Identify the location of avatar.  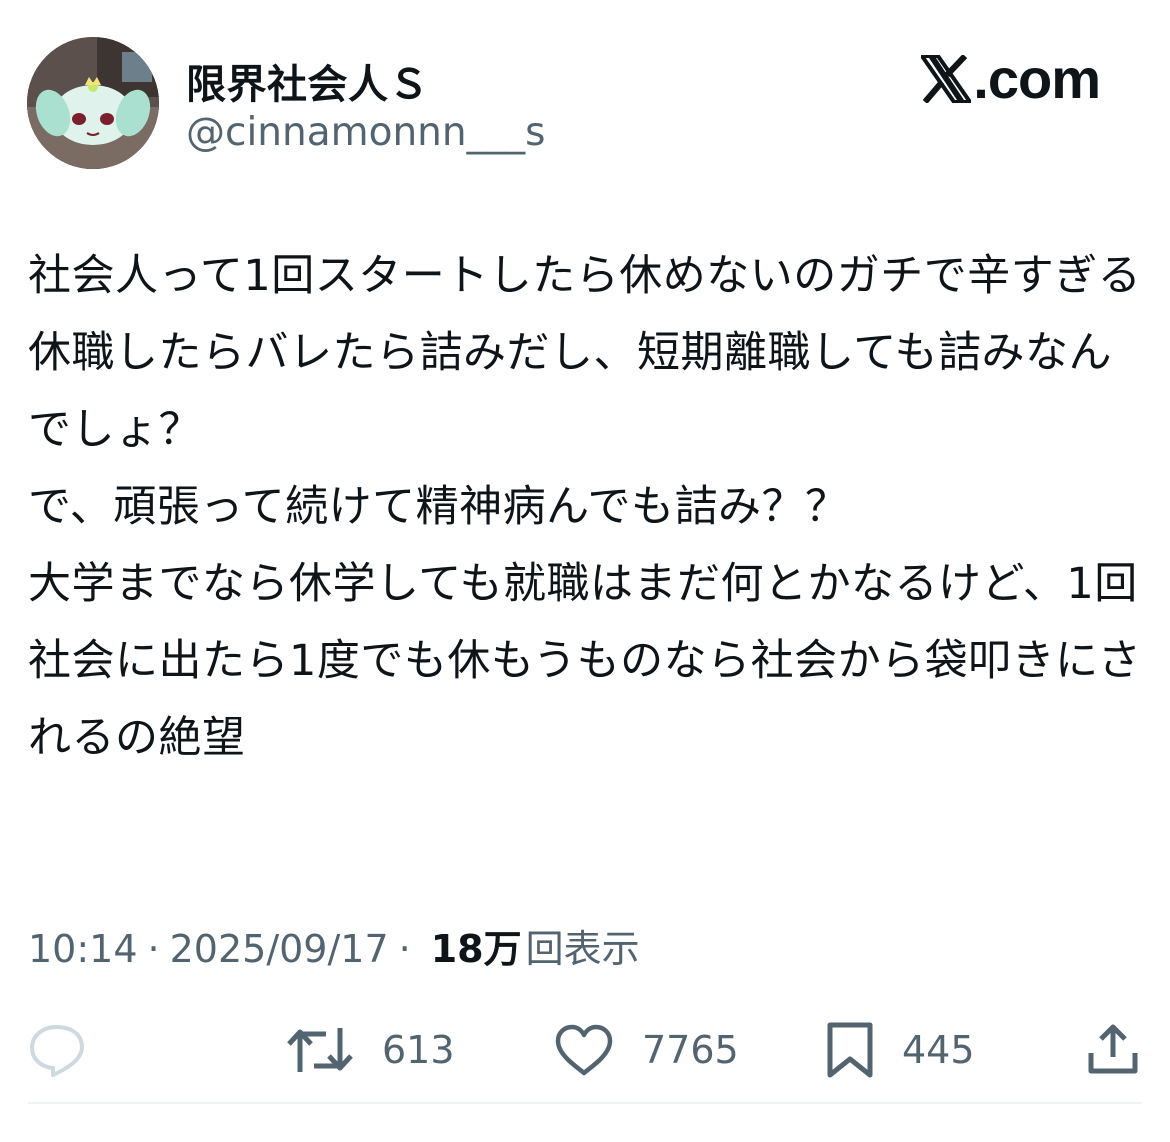
(93, 103).